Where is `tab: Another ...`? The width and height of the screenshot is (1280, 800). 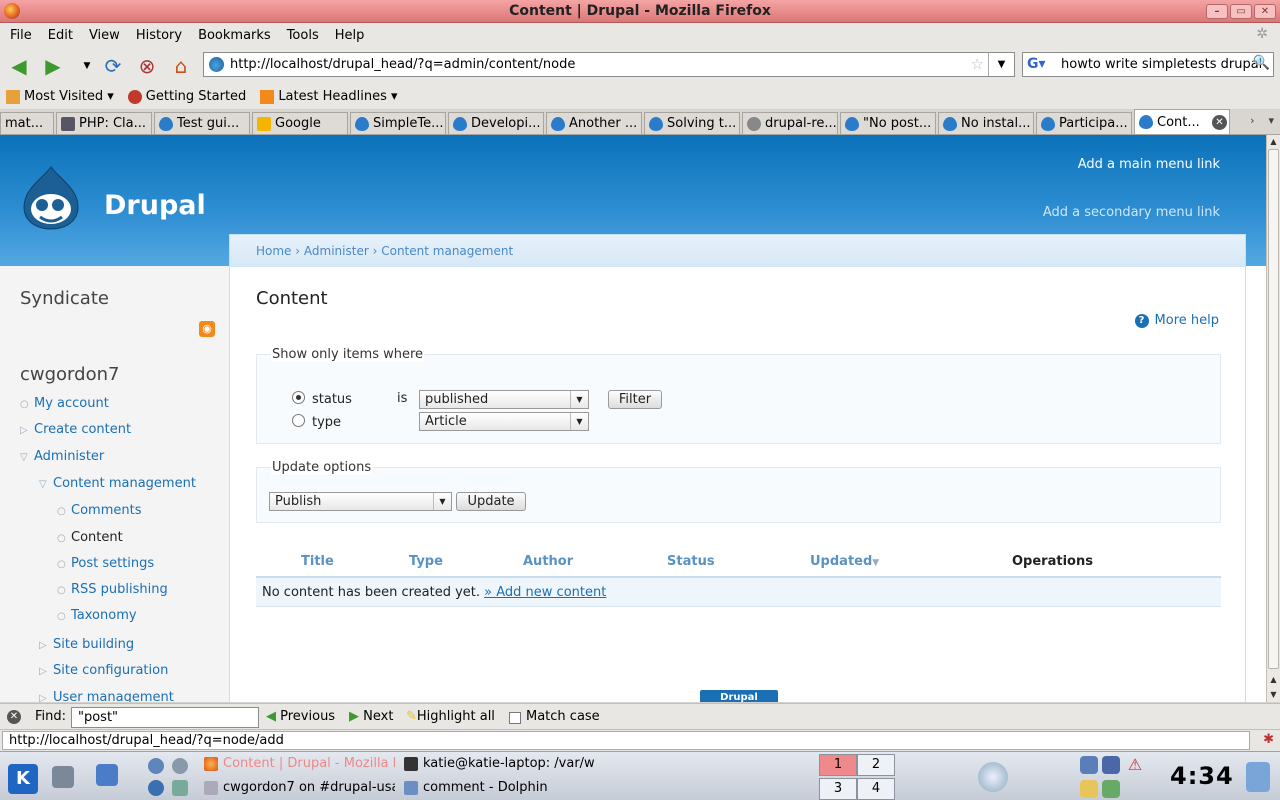
tab: Another ... is located at coordinates (594, 123).